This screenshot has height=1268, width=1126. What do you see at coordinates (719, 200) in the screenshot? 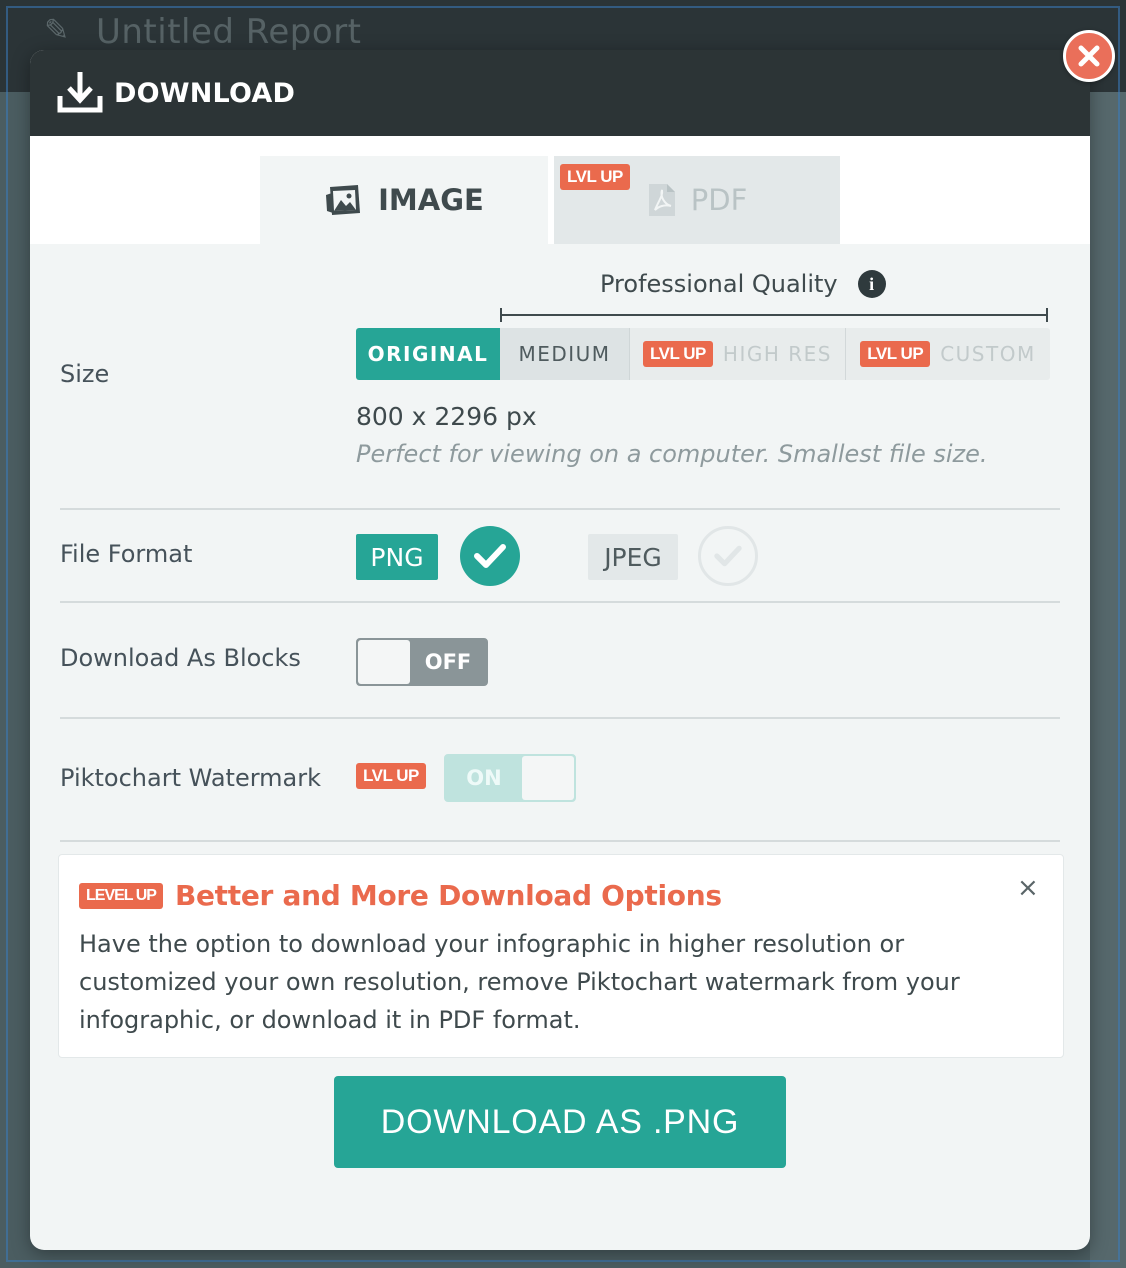
I see `tab-pdf-label: PDF` at bounding box center [719, 200].